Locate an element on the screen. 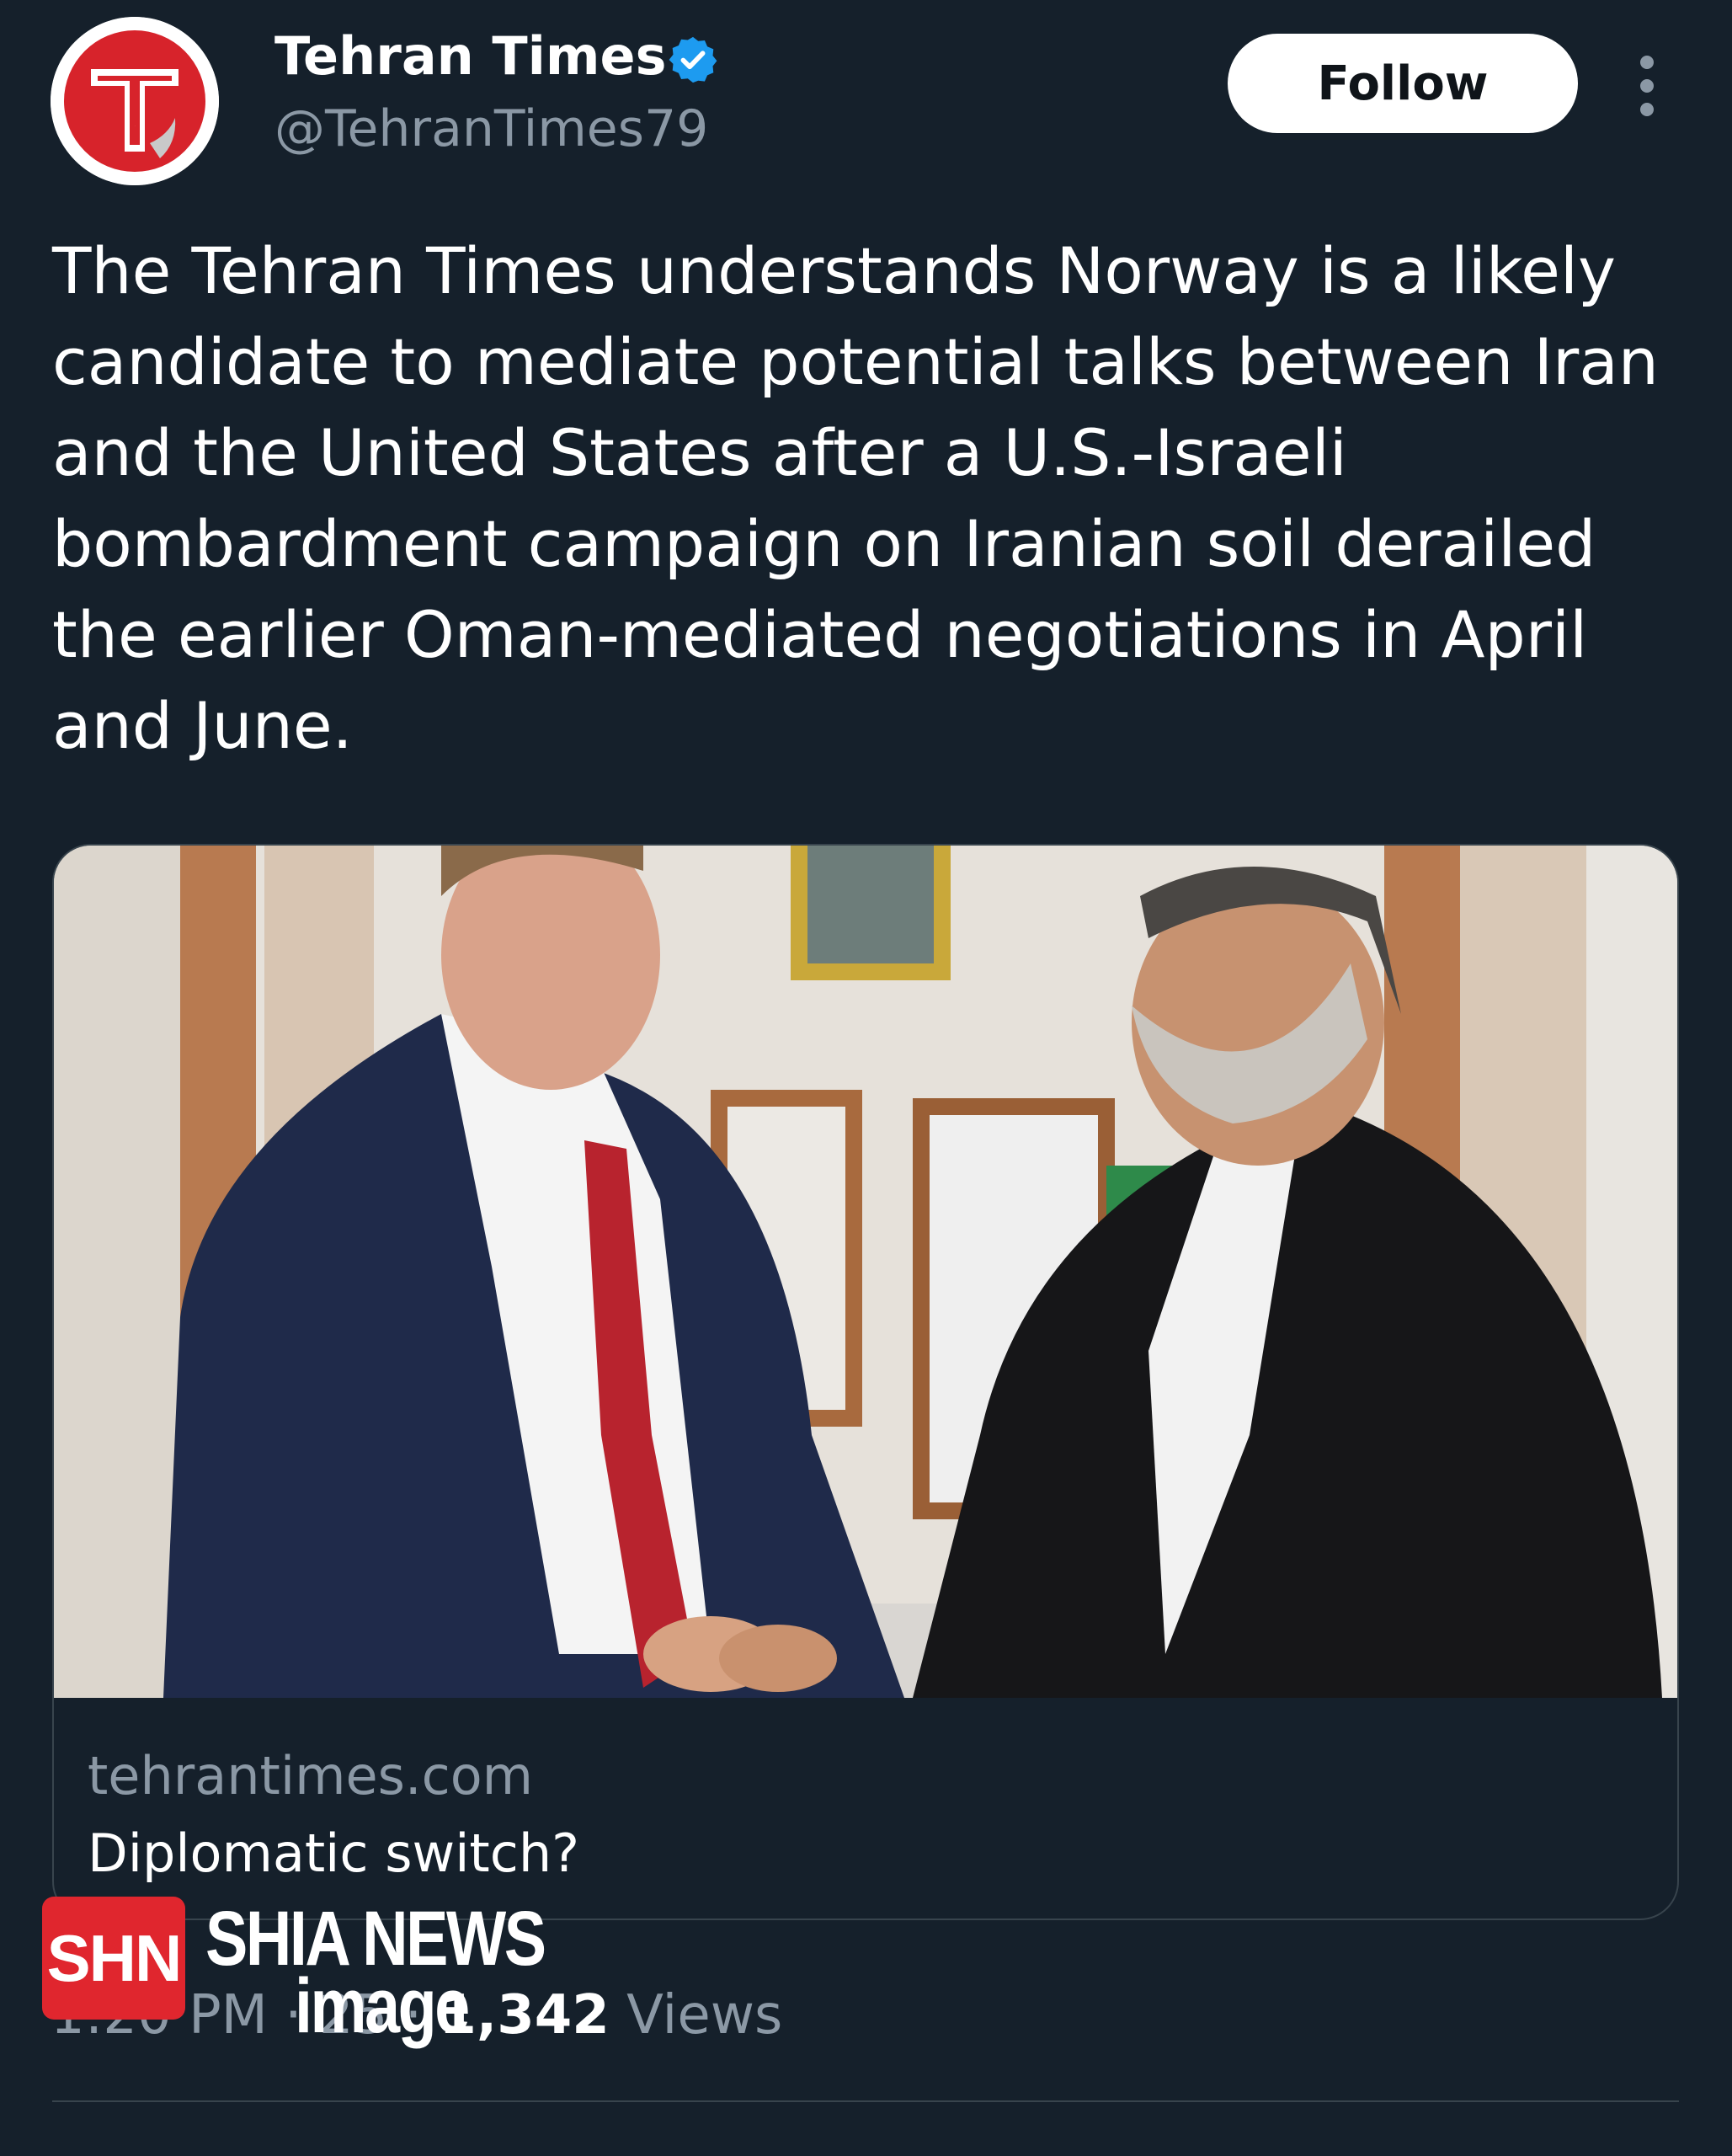 This screenshot has height=2156, width=1732. verified-badge-icon is located at coordinates (693, 59).